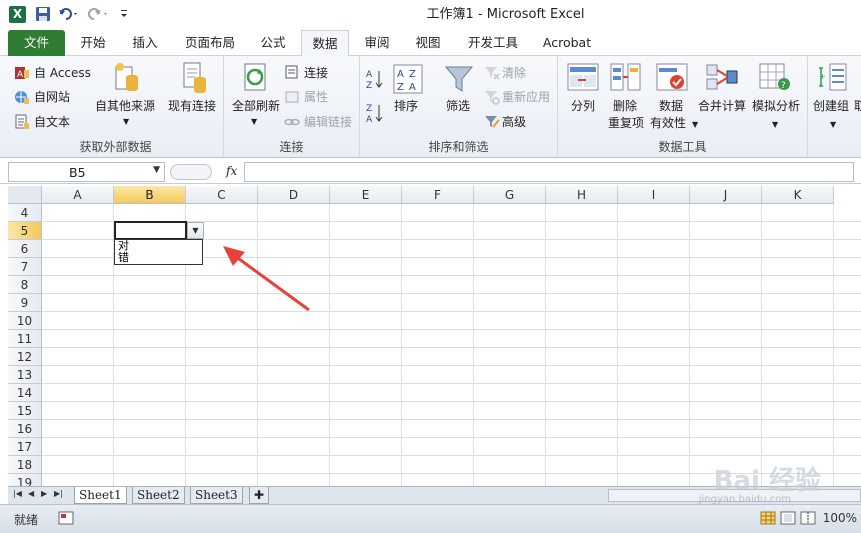  What do you see at coordinates (93, 43) in the screenshot?
I see `tab-home: 开始` at bounding box center [93, 43].